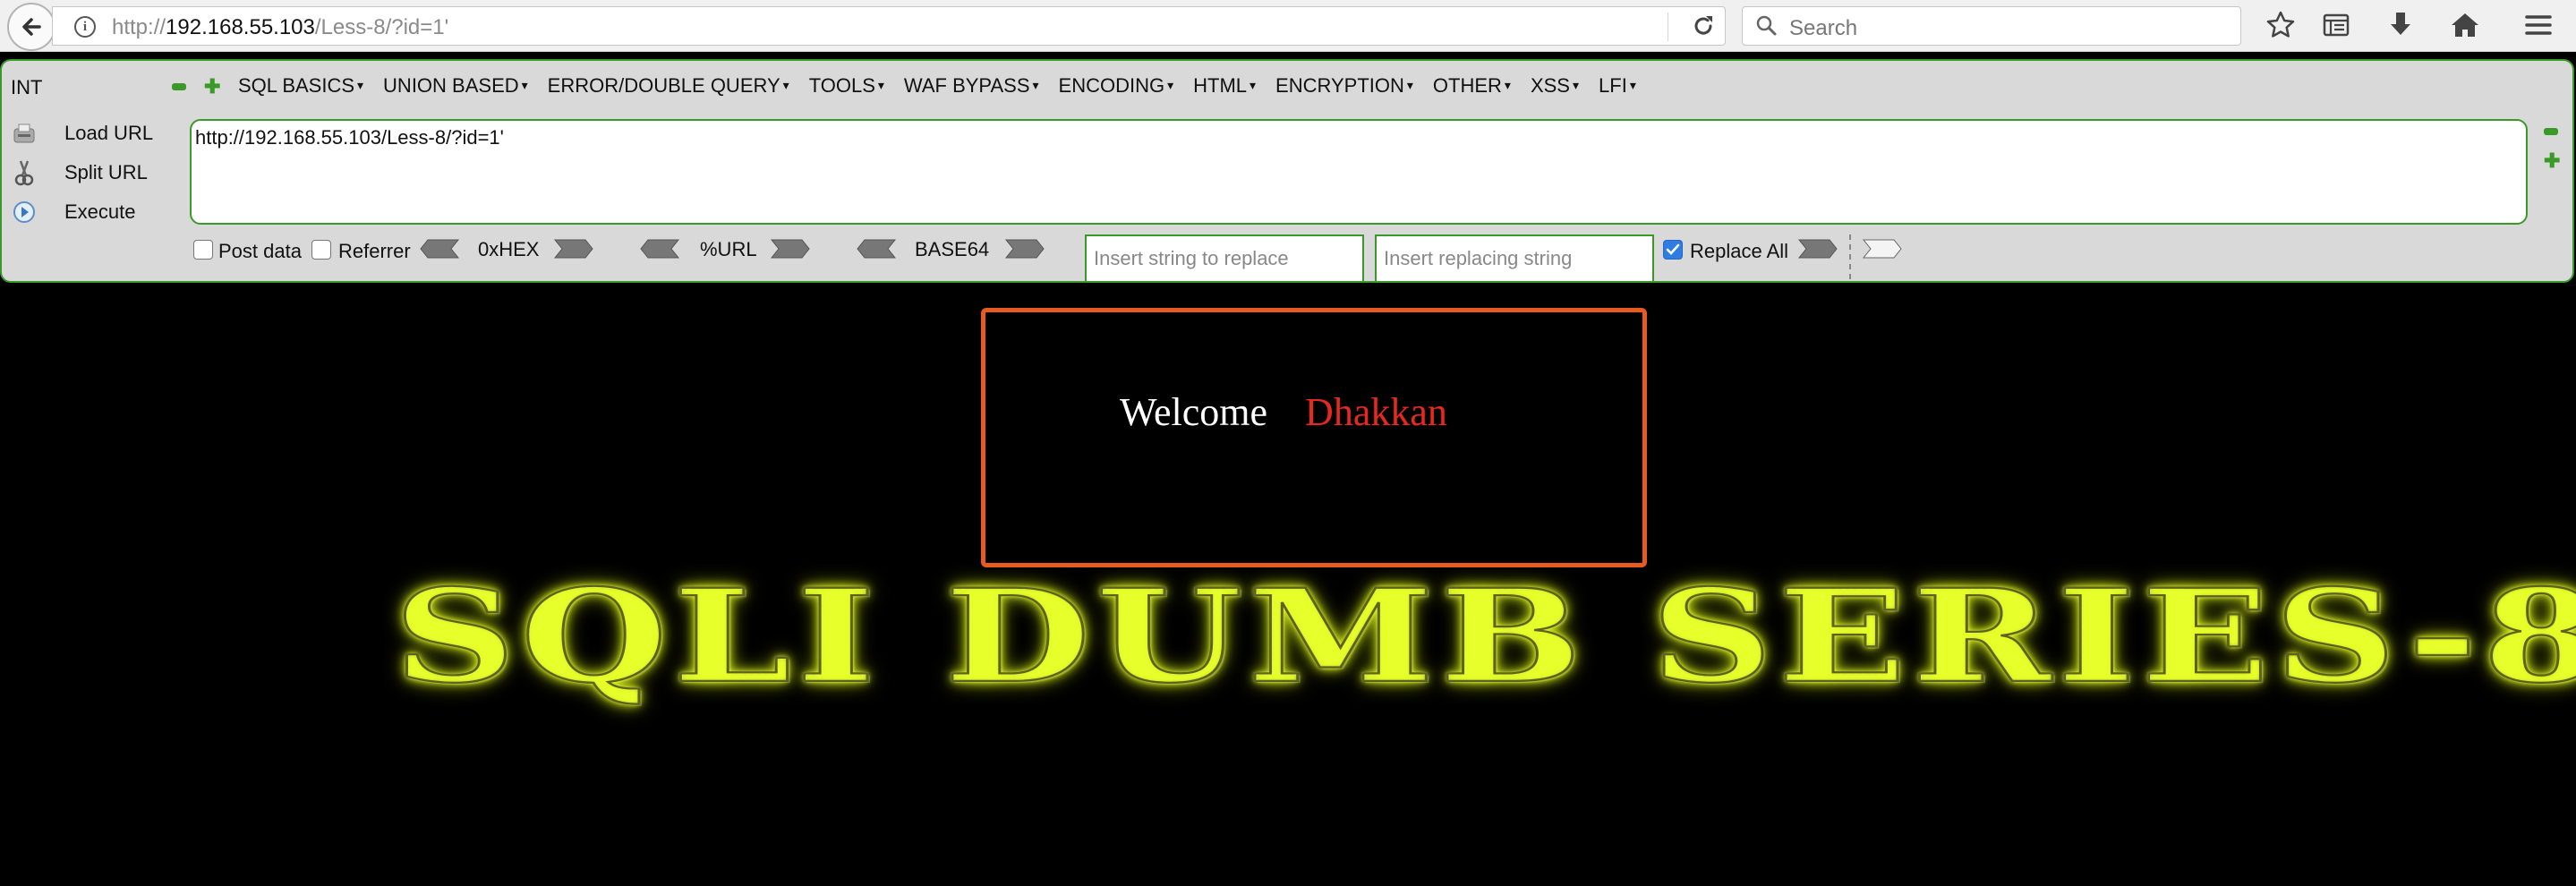  What do you see at coordinates (790, 249) in the screenshot?
I see `url-encode-arrow-icon` at bounding box center [790, 249].